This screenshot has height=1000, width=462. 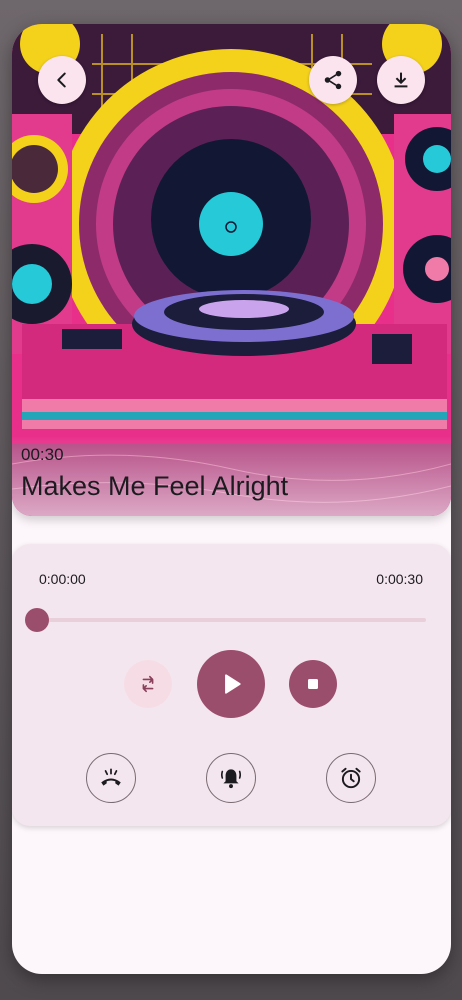 I want to click on download-icon, so click(x=401, y=80).